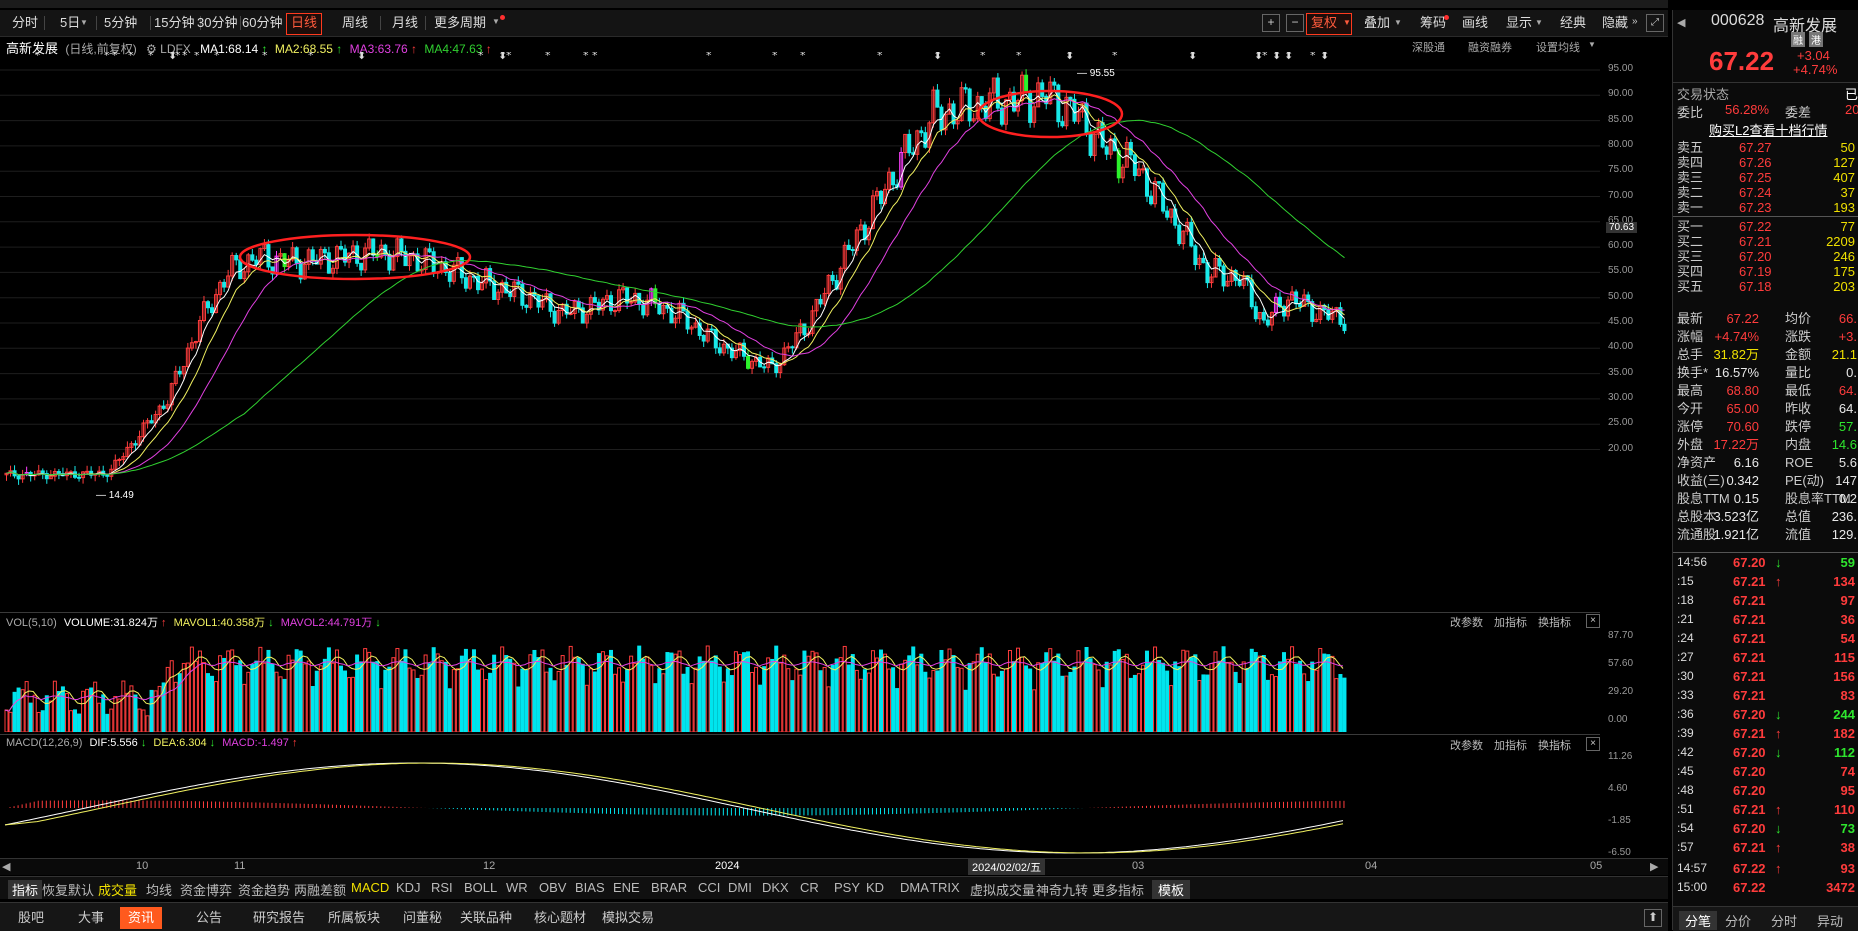 The image size is (1858, 931). I want to click on bottom-tab-1: 大事, so click(91, 918).